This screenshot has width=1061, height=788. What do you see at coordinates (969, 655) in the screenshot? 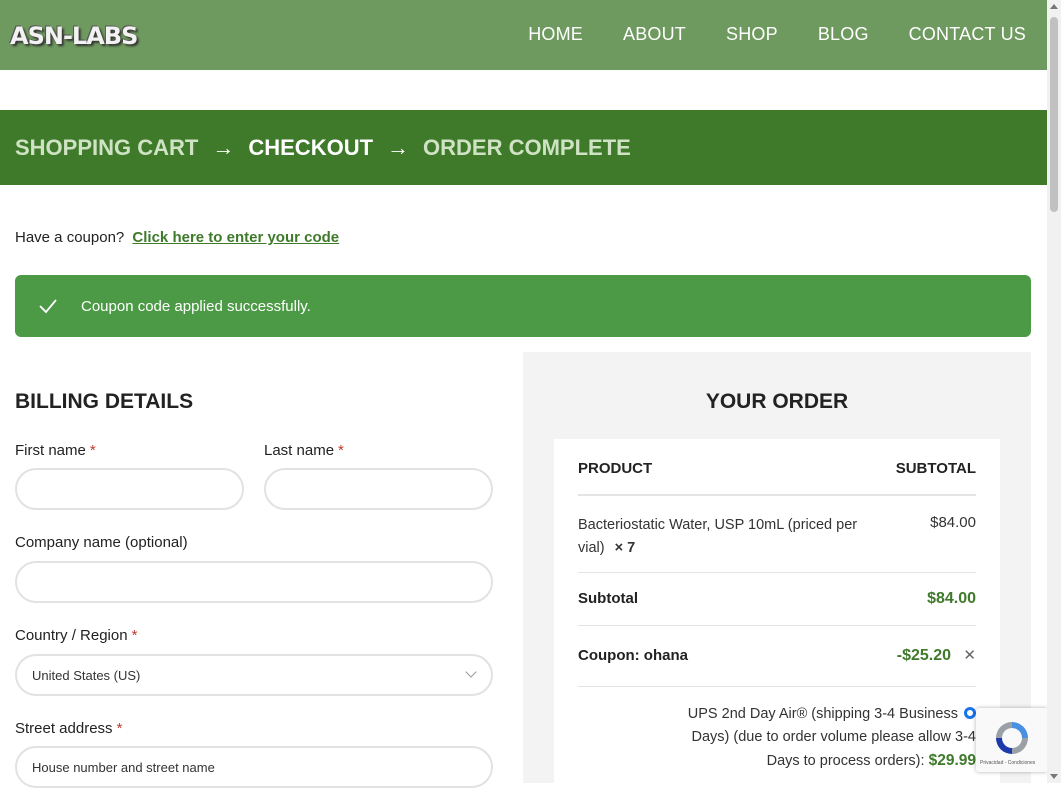
I see `remove-coupon-icon: ✕` at bounding box center [969, 655].